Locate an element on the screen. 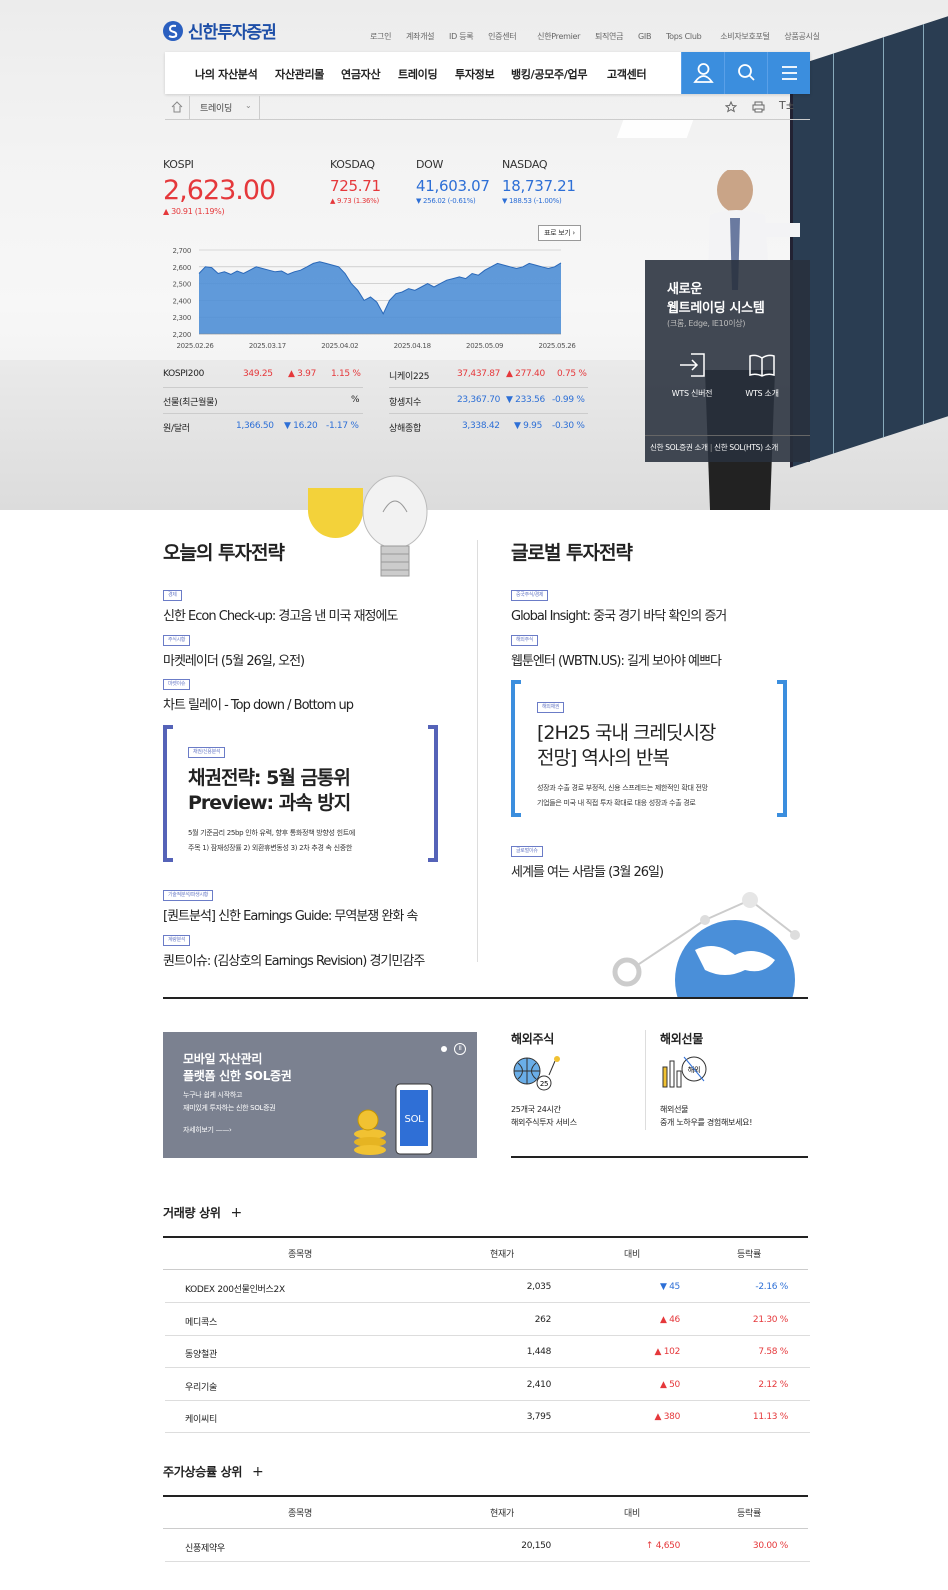 Image resolution: width=948 pixels, height=1590 pixels. overseas-futures-card: 해외선물 해외 해외선물 중개 노하우를 경험해보세요! is located at coordinates (732, 1079).